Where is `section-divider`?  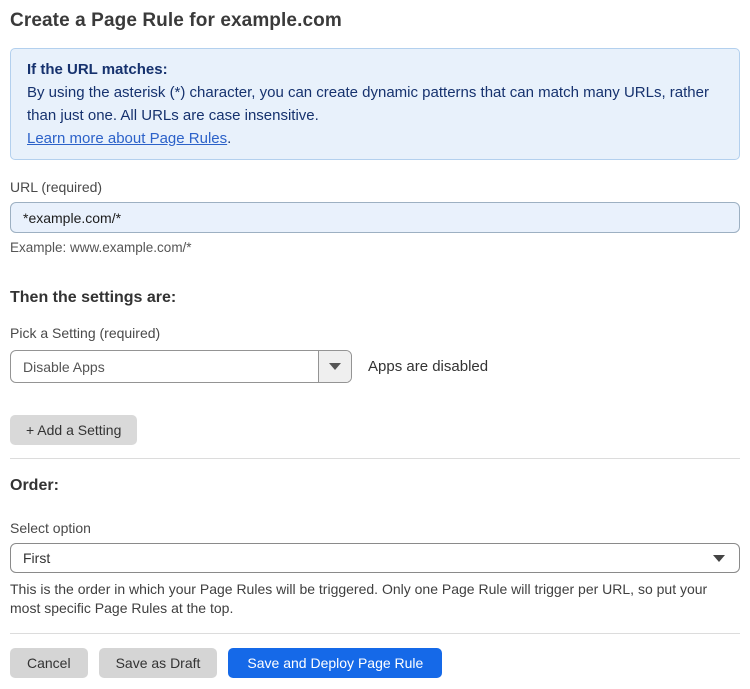 section-divider is located at coordinates (375, 458).